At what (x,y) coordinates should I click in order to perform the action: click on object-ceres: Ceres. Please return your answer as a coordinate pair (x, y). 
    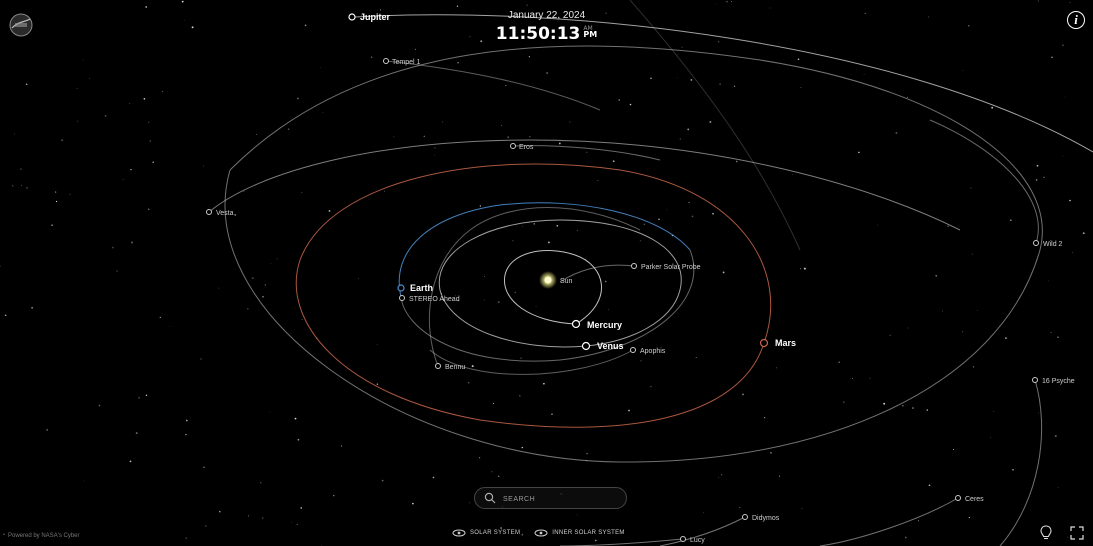
    Looking at the image, I should click on (970, 499).